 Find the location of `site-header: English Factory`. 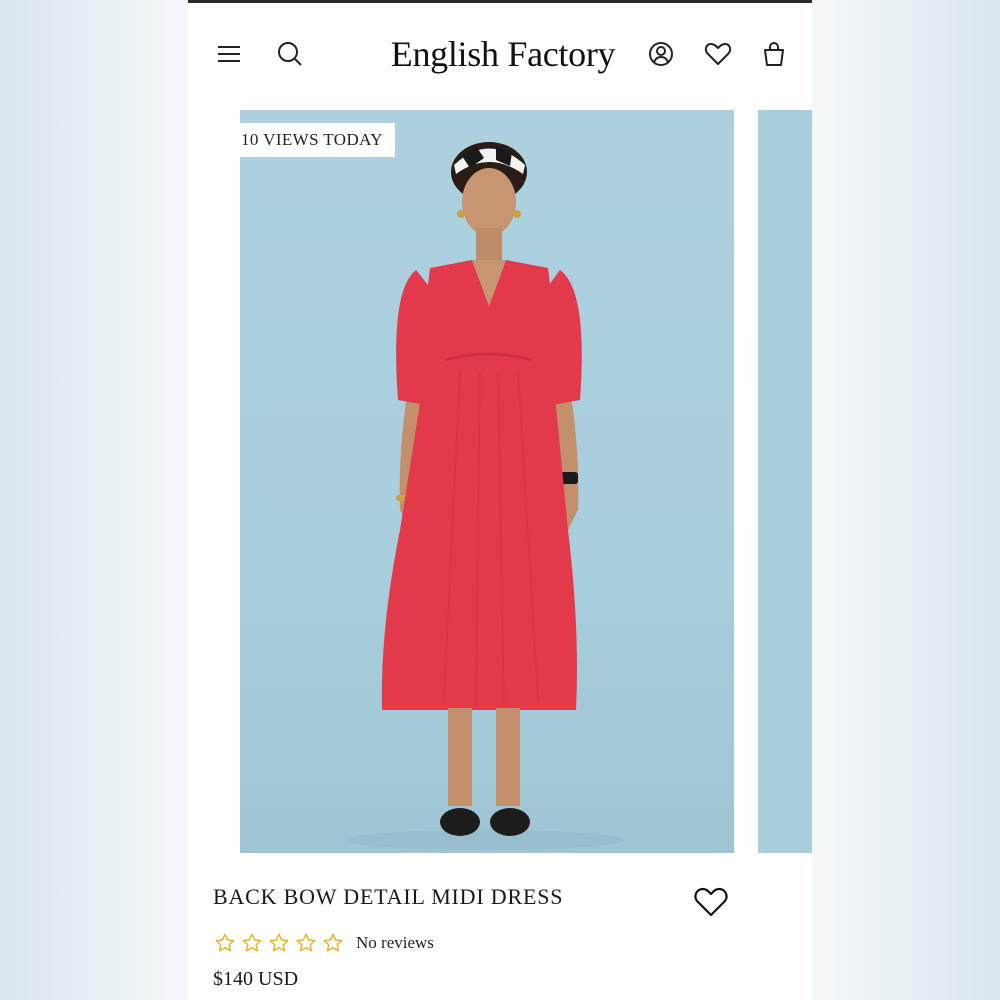

site-header: English Factory is located at coordinates (500, 56).